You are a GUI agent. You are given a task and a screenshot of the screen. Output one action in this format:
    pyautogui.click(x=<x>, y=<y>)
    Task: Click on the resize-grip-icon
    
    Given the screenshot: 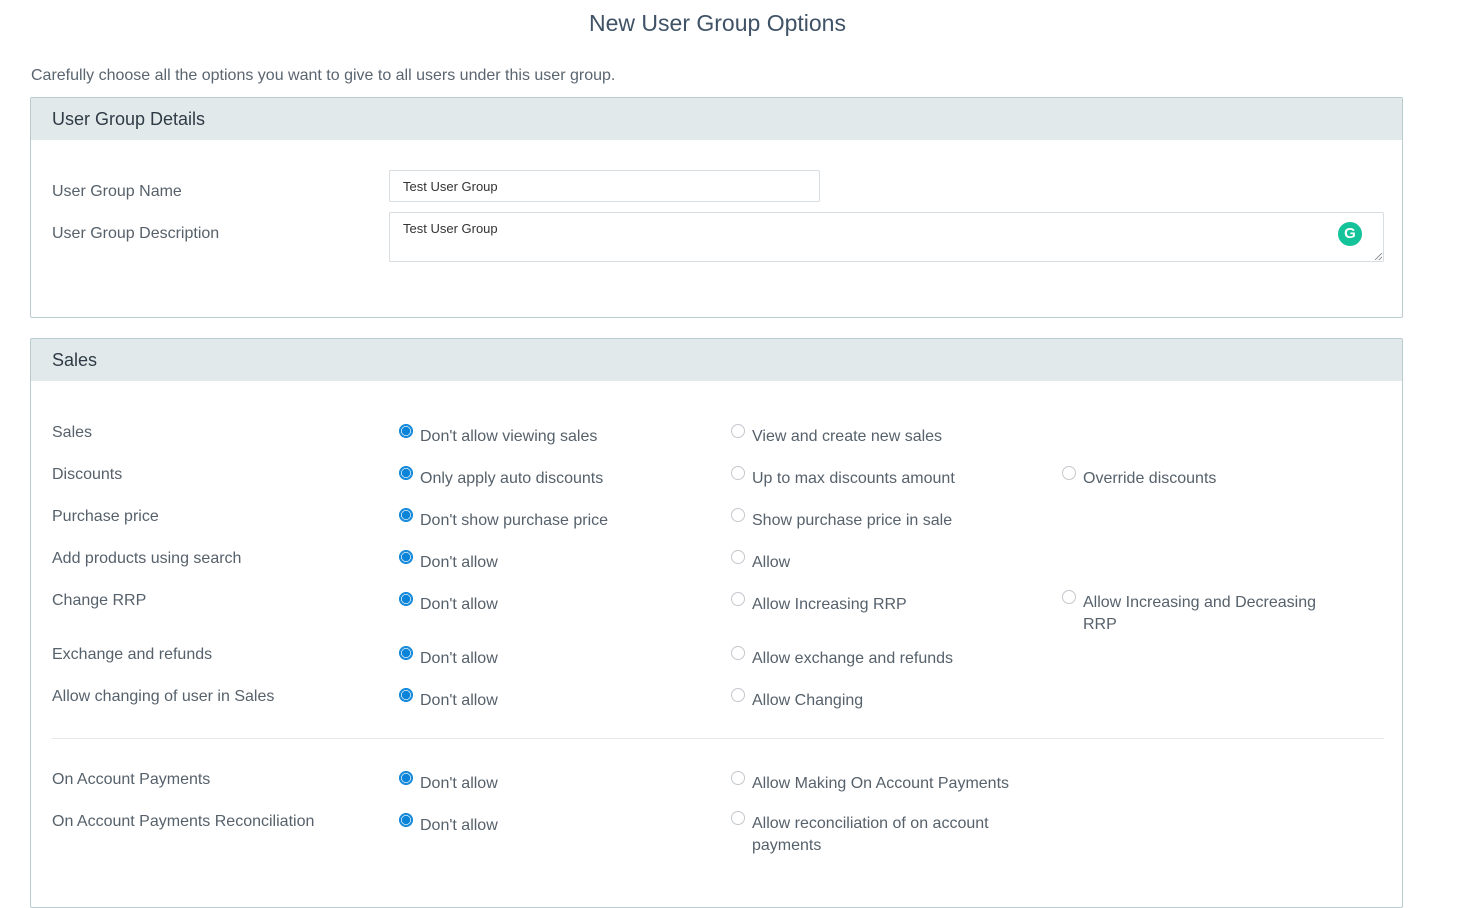 What is the action you would take?
    pyautogui.click(x=1378, y=256)
    